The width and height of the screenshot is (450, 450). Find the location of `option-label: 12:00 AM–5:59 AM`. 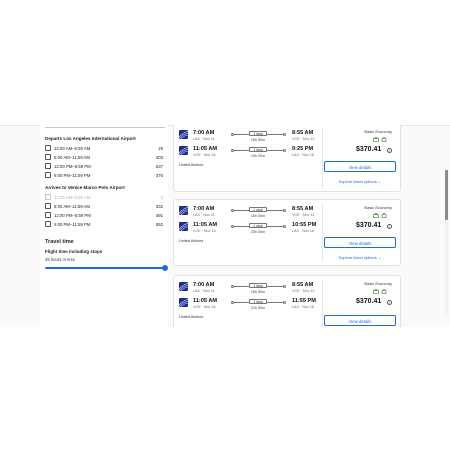

option-label: 12:00 AM–5:59 AM is located at coordinates (72, 197).